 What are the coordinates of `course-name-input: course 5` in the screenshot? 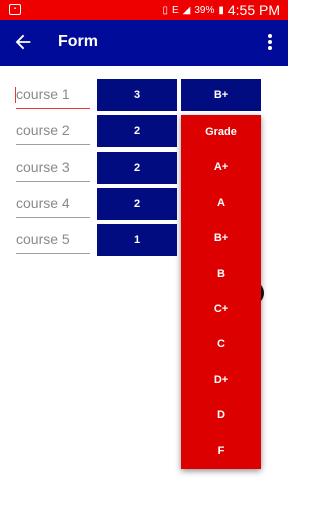 It's located at (53, 240).